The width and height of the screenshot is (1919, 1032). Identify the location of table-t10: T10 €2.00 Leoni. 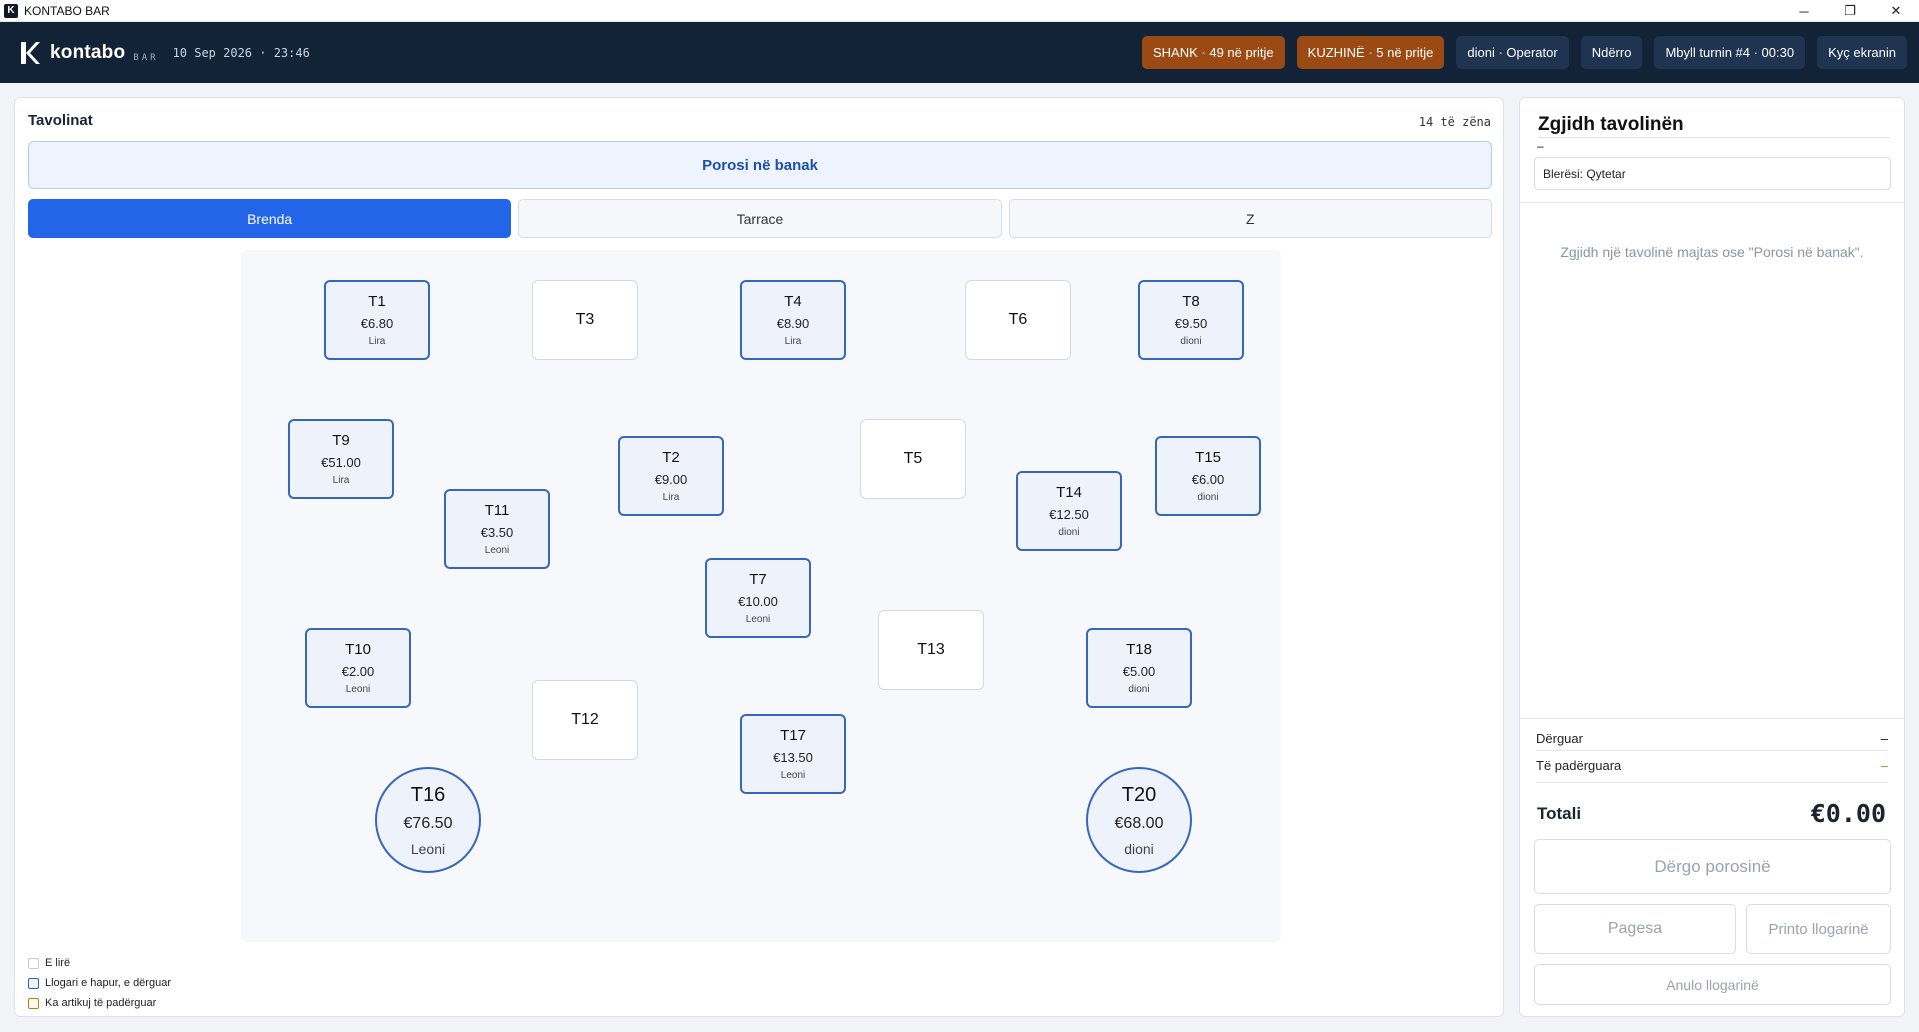
(358, 668).